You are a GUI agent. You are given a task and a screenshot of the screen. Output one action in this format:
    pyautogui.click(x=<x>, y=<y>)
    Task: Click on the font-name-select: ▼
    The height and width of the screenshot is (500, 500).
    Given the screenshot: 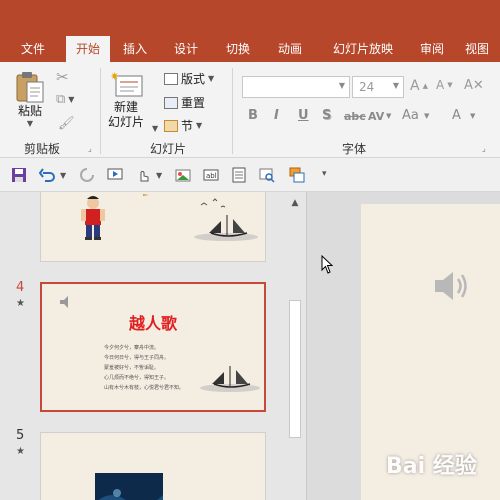 What is the action you would take?
    pyautogui.click(x=296, y=87)
    